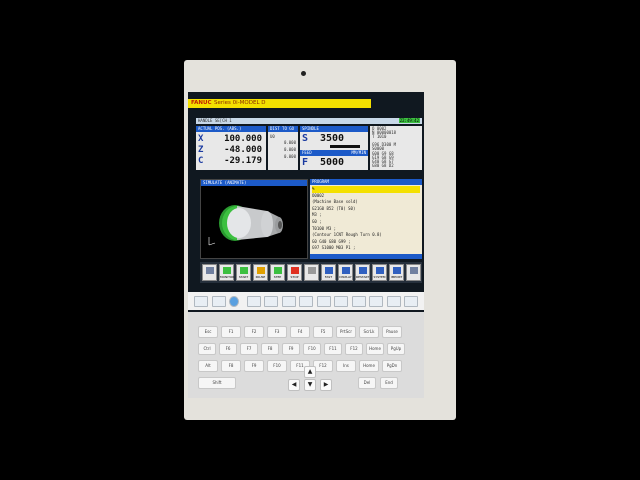 The width and height of the screenshot is (640, 480). I want to click on play-icon, so click(244, 270).